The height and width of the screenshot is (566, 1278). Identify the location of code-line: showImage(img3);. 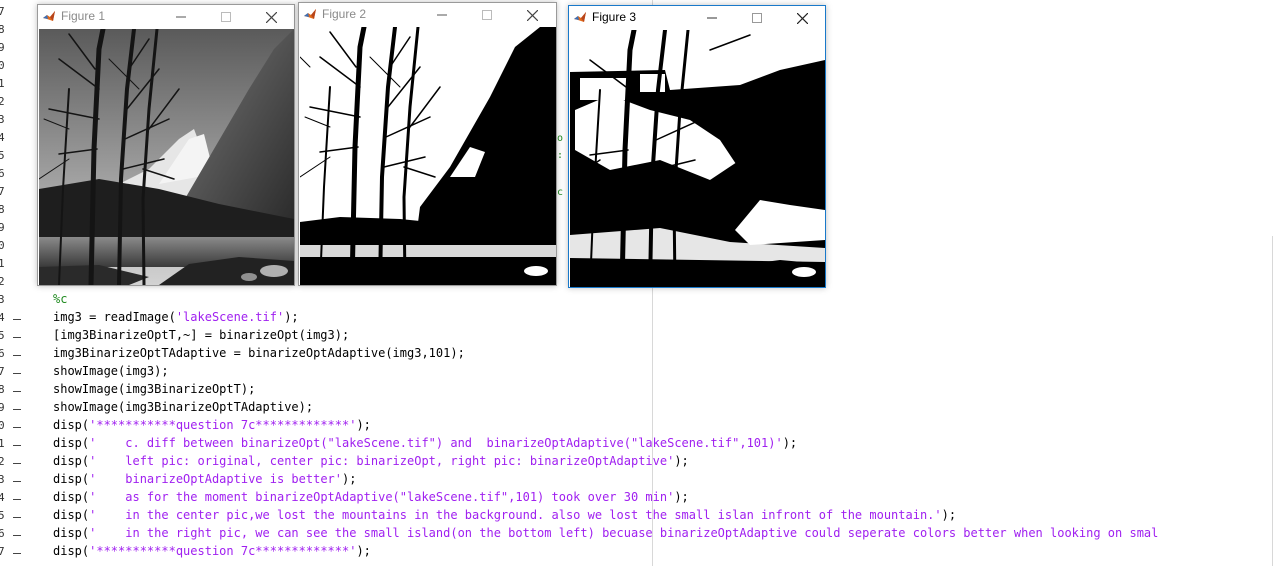
(111, 371).